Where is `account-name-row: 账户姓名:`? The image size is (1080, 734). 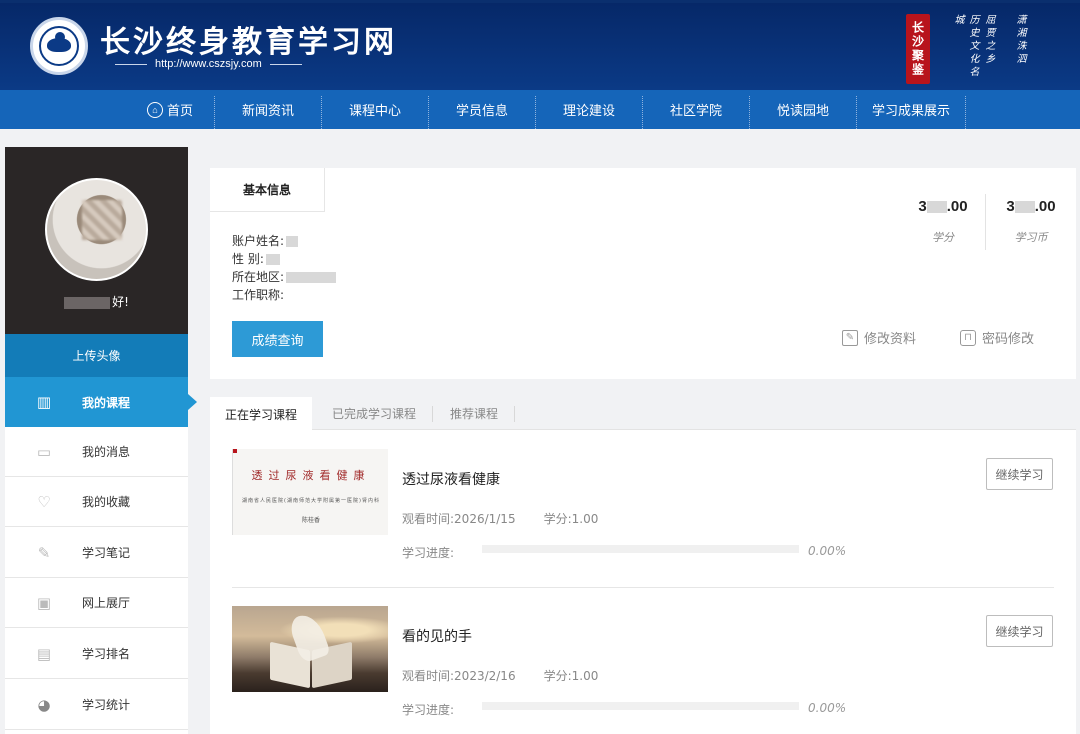 account-name-row: 账户姓名: is located at coordinates (265, 240).